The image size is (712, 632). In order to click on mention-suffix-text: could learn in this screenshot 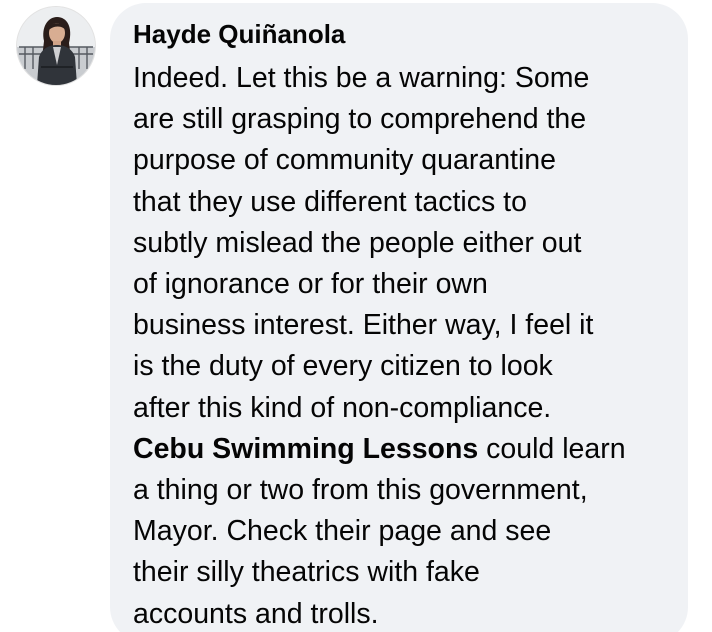, I will do `click(552, 448)`.